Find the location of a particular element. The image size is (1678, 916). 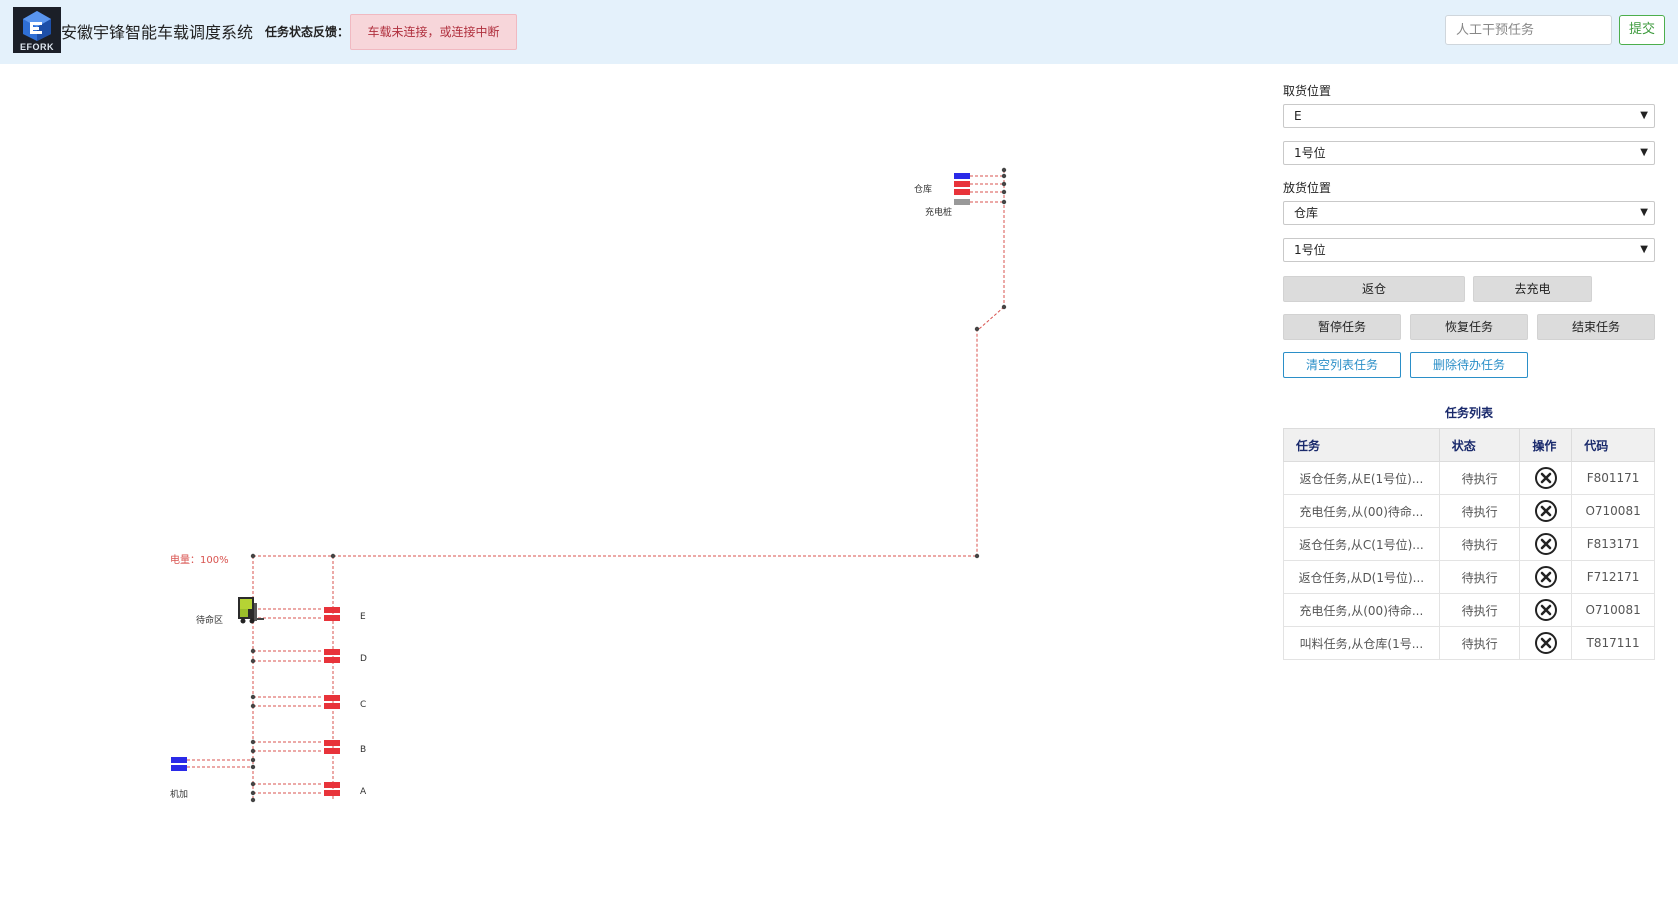

column-header-action: 操作 is located at coordinates (1546, 445).